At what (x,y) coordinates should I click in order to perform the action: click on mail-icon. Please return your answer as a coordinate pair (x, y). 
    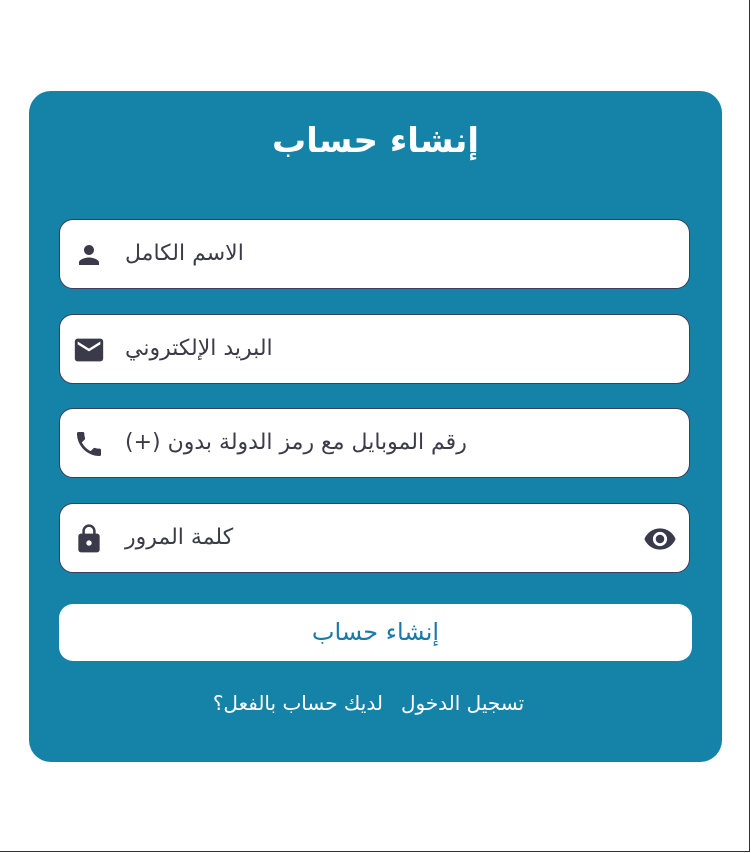
    Looking at the image, I should click on (89, 350).